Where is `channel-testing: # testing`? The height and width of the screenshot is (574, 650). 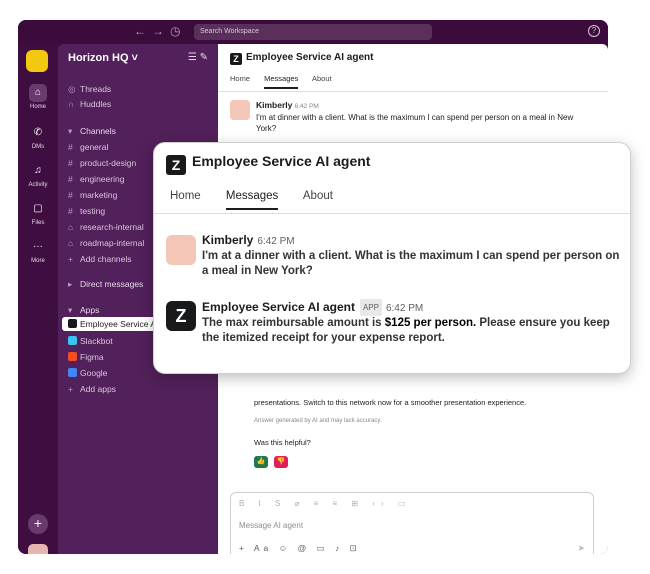 channel-testing: # testing is located at coordinates (86, 211).